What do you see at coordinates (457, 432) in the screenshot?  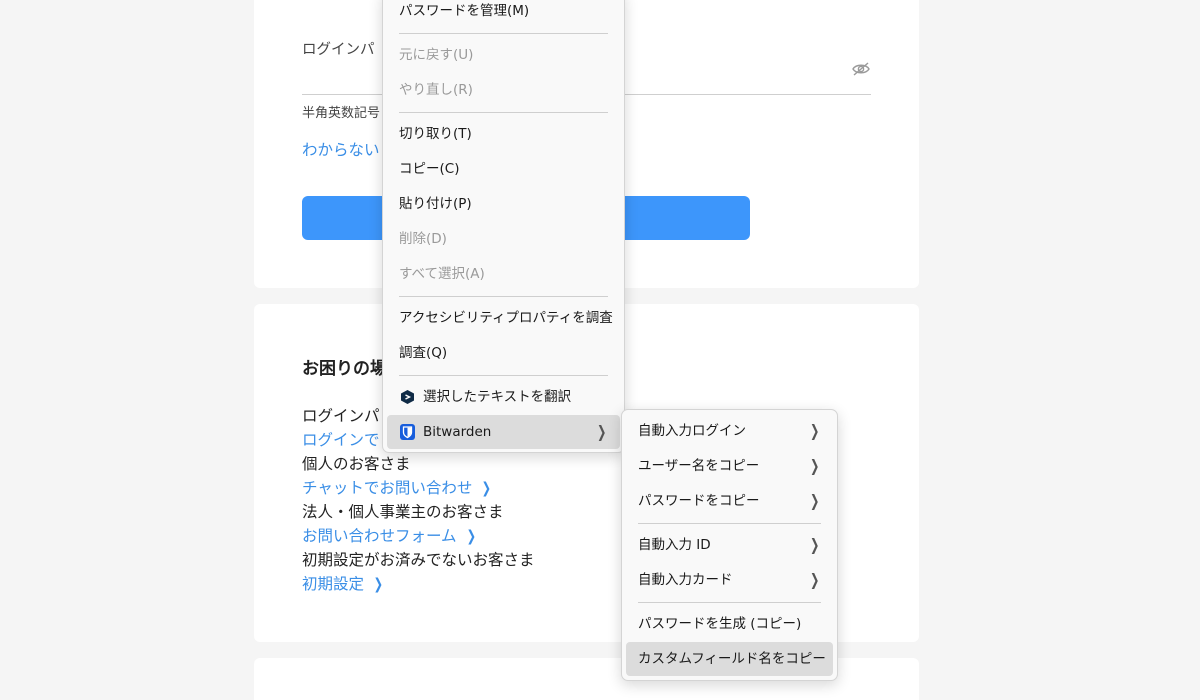 I see `menu-item-bitwarden-label: Bitwarden` at bounding box center [457, 432].